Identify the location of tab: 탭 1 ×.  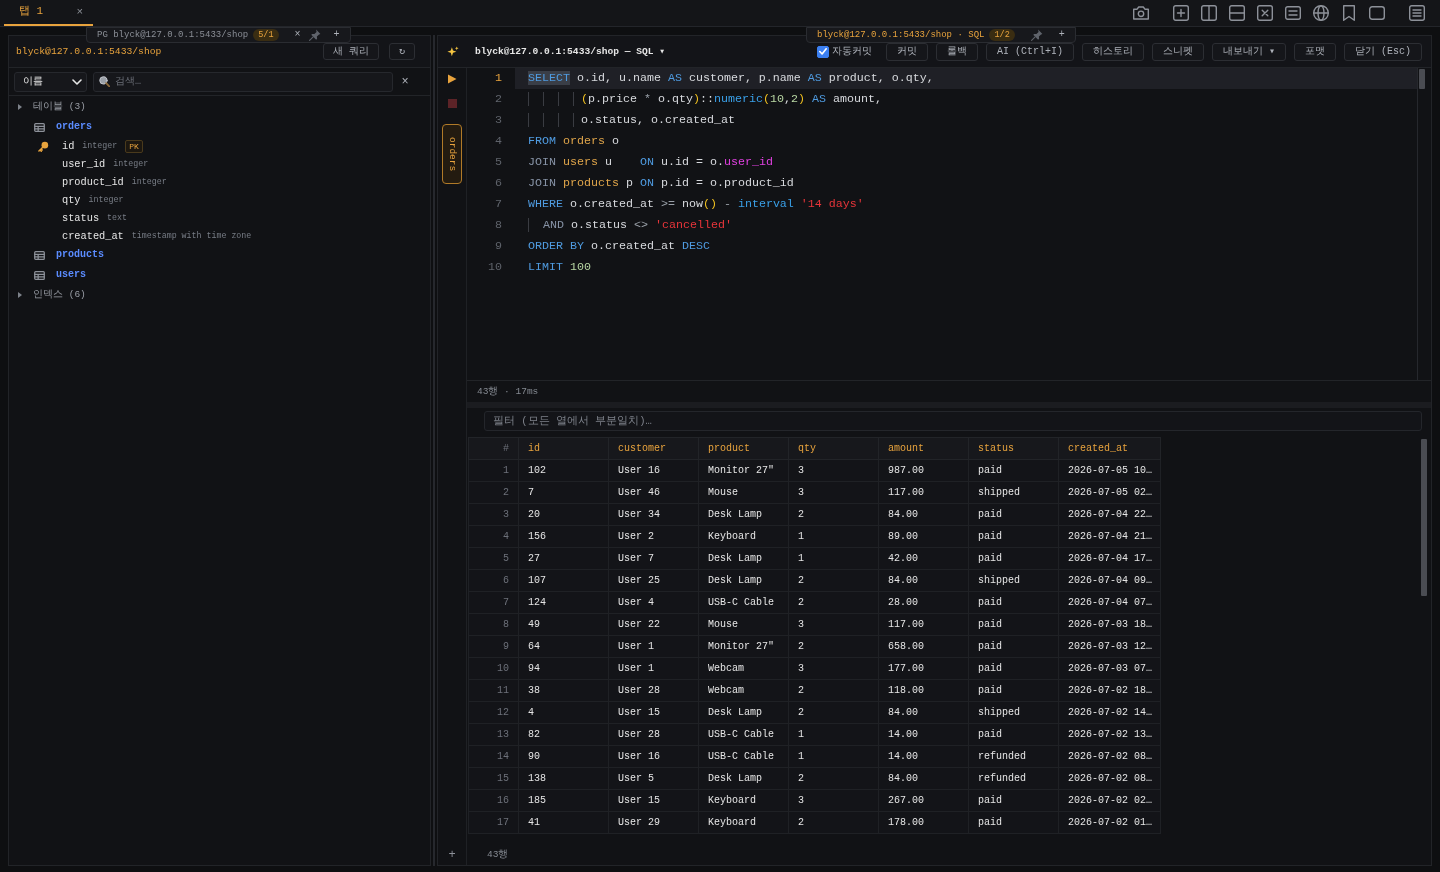
(48, 13).